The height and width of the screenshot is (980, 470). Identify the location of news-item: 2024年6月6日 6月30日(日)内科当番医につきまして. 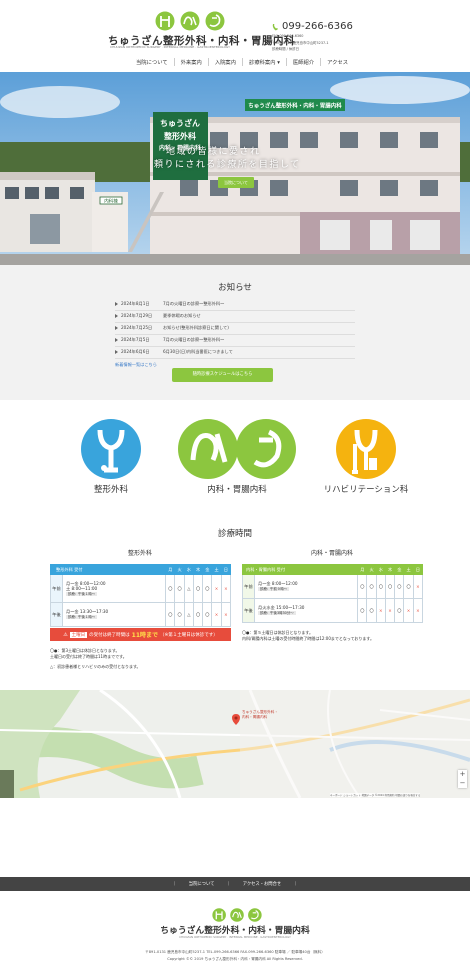
(235, 353).